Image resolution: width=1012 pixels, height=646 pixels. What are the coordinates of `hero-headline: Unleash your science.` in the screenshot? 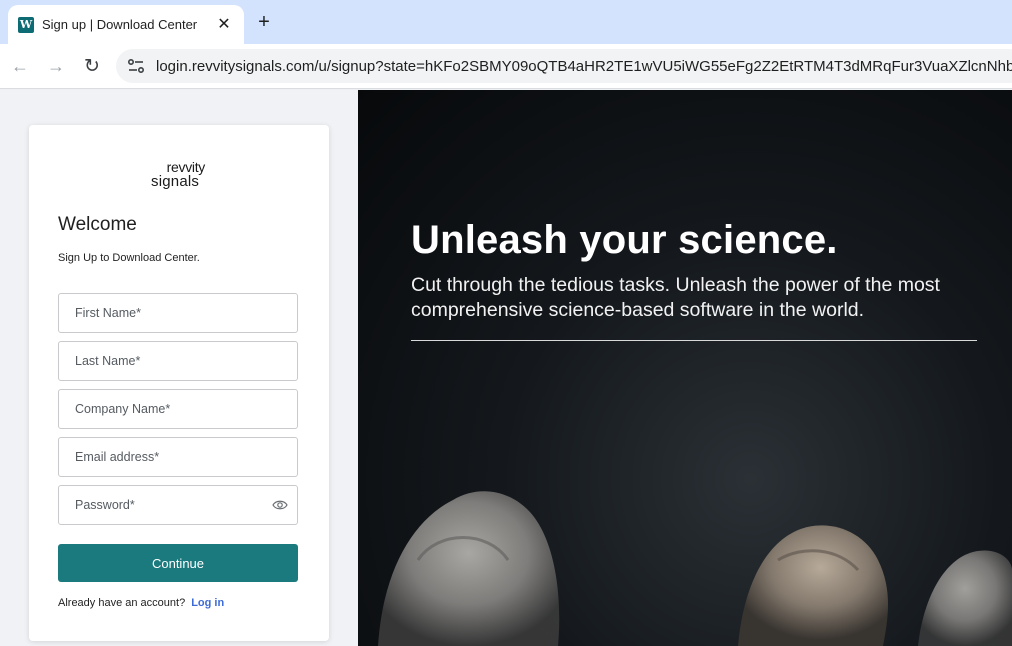 It's located at (624, 240).